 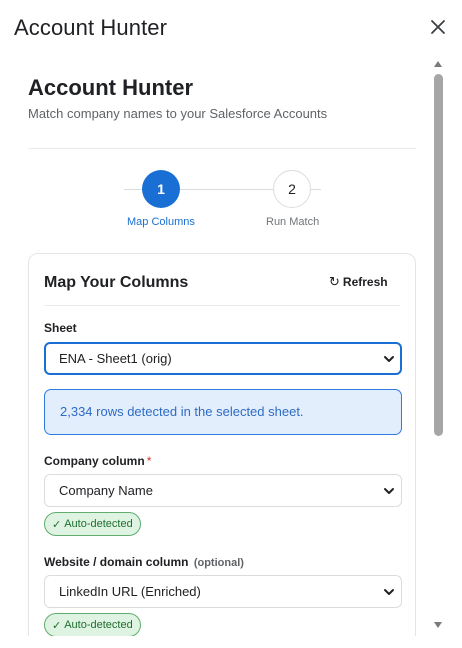 What do you see at coordinates (223, 490) in the screenshot?
I see `company-column-select: Company Name` at bounding box center [223, 490].